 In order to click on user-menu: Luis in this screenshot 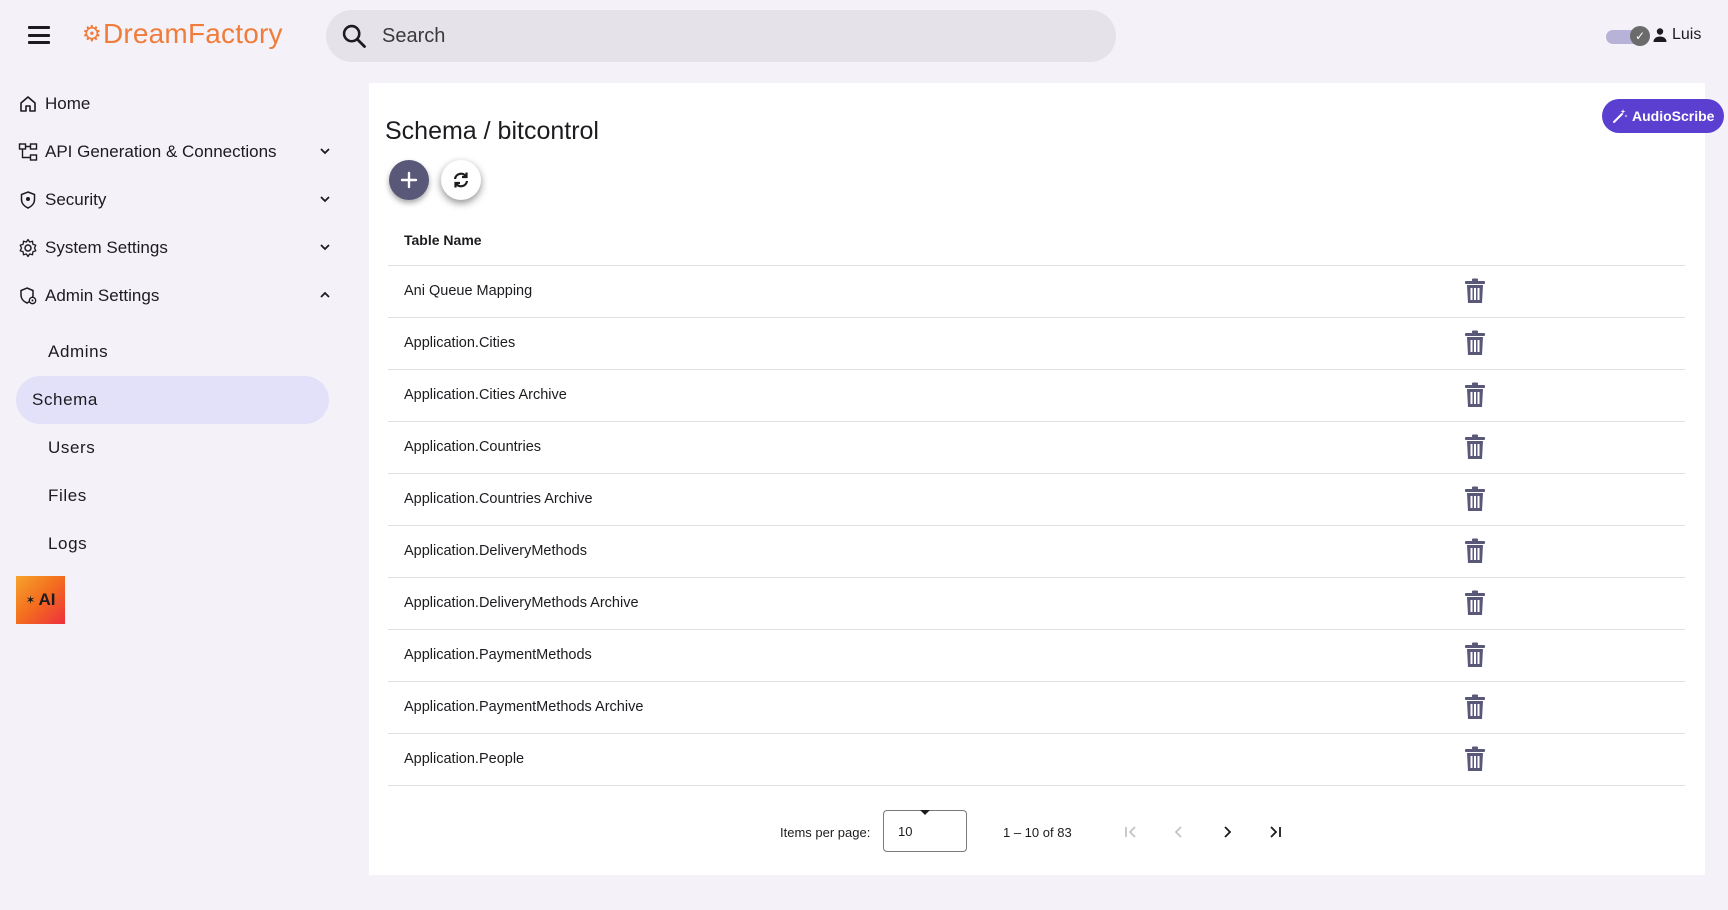, I will do `click(1676, 35)`.